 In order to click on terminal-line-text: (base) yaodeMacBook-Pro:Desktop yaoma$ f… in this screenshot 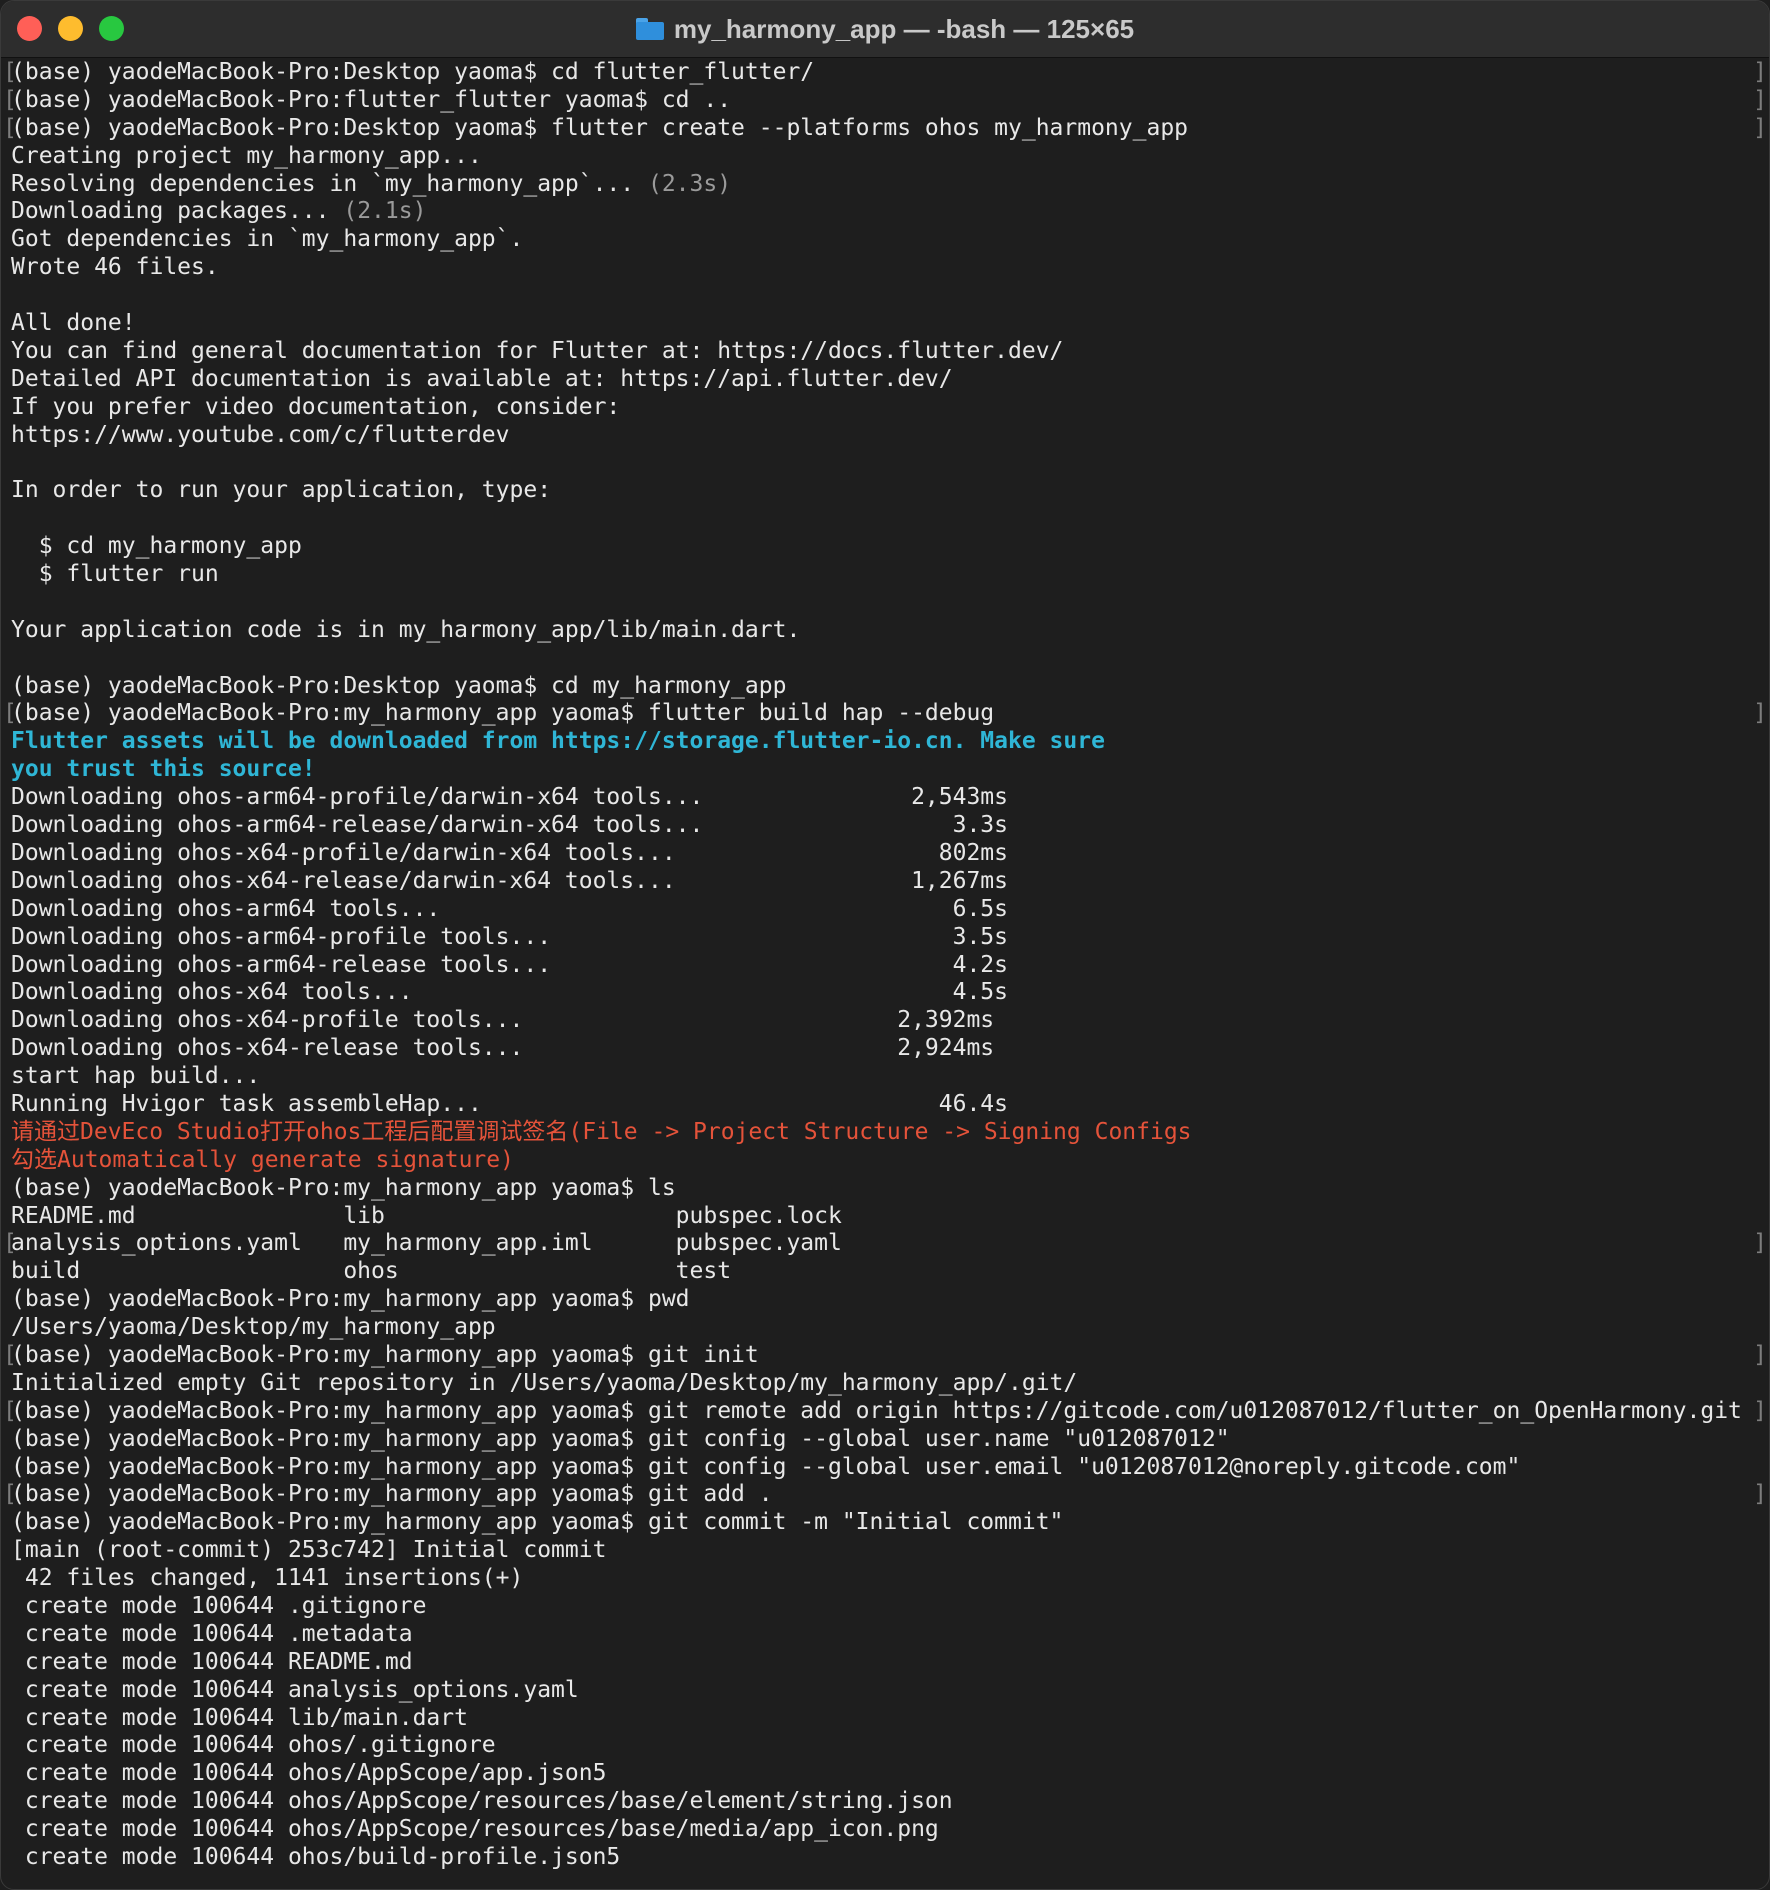, I will do `click(600, 127)`.